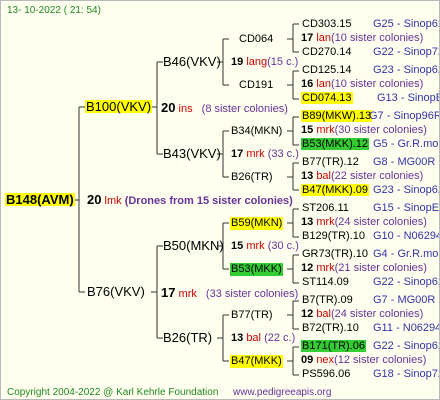 Image resolution: width=440 pixels, height=400 pixels. I want to click on drone-note: (33 c.), so click(283, 154).